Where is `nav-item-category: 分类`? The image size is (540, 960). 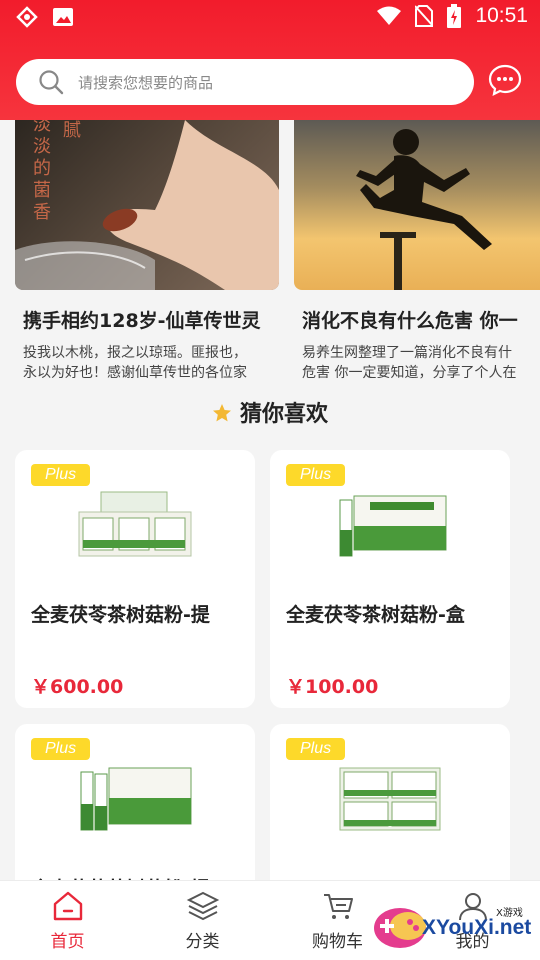
nav-item-category: 分类 is located at coordinates (202, 920).